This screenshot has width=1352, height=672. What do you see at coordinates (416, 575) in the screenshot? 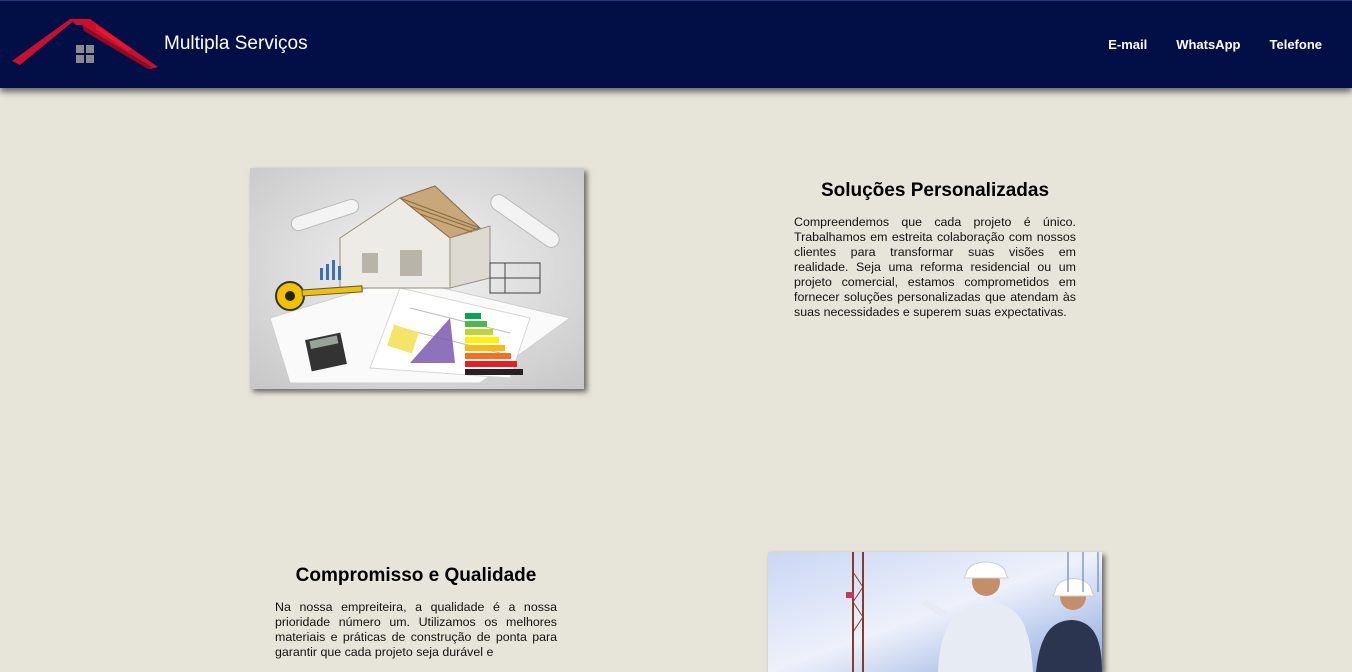
I see `section-title-compromisso: Compromisso e Qualidade` at bounding box center [416, 575].